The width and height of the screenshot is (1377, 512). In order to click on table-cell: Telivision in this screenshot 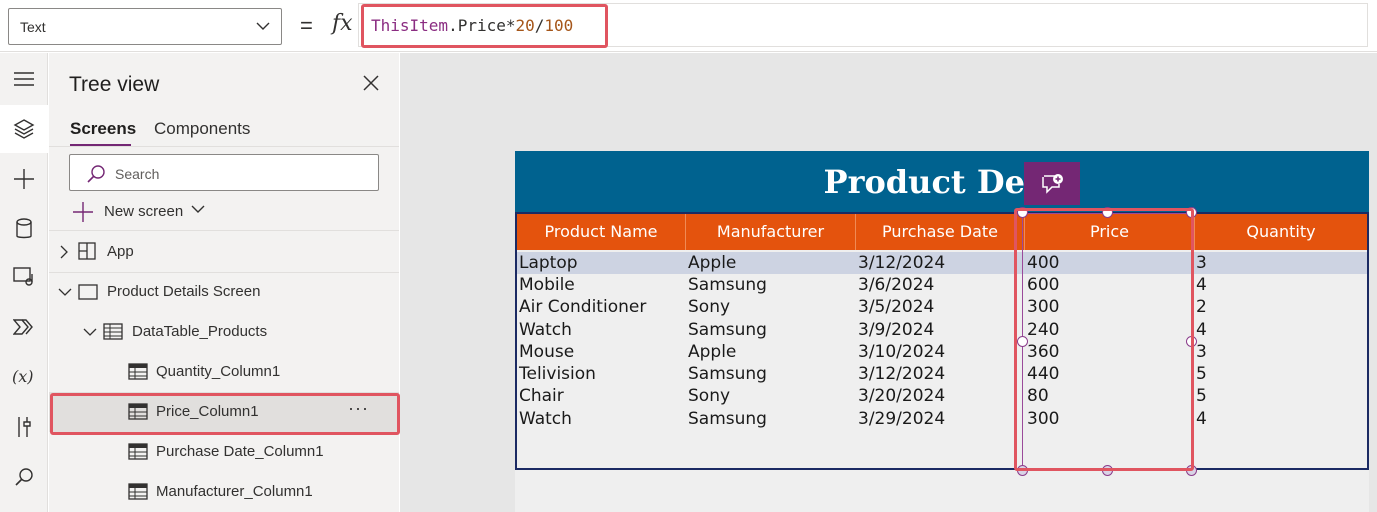, I will do `click(557, 374)`.